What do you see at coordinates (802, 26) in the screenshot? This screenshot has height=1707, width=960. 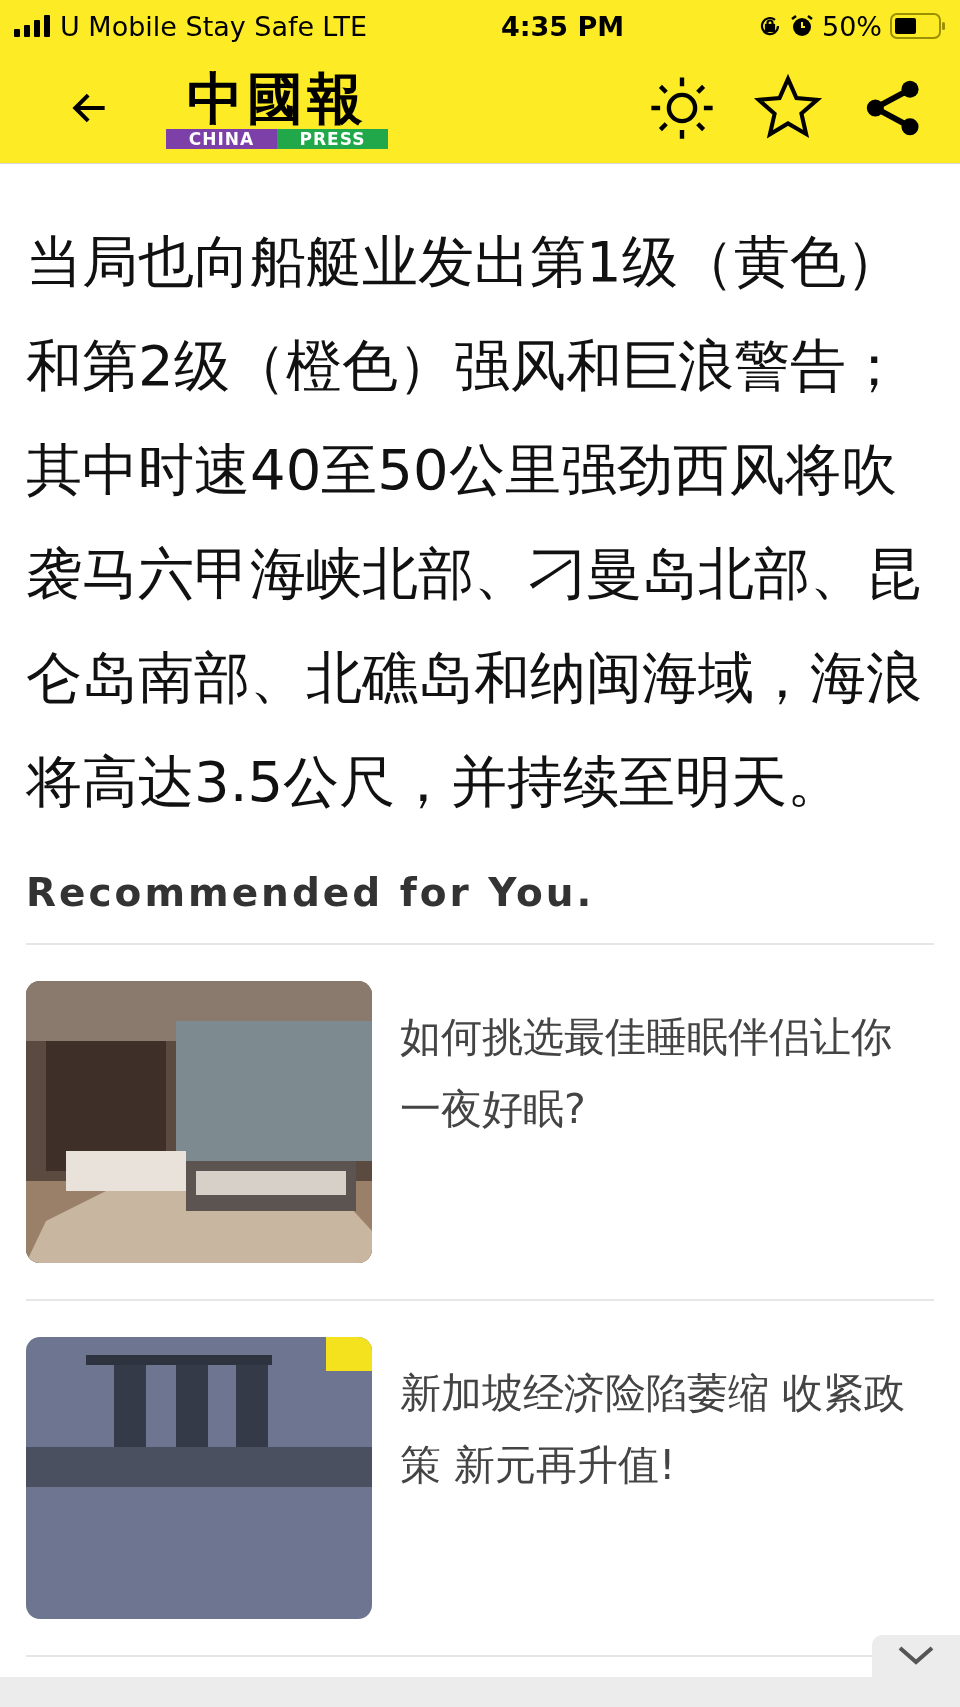 I see `alarm-icon` at bounding box center [802, 26].